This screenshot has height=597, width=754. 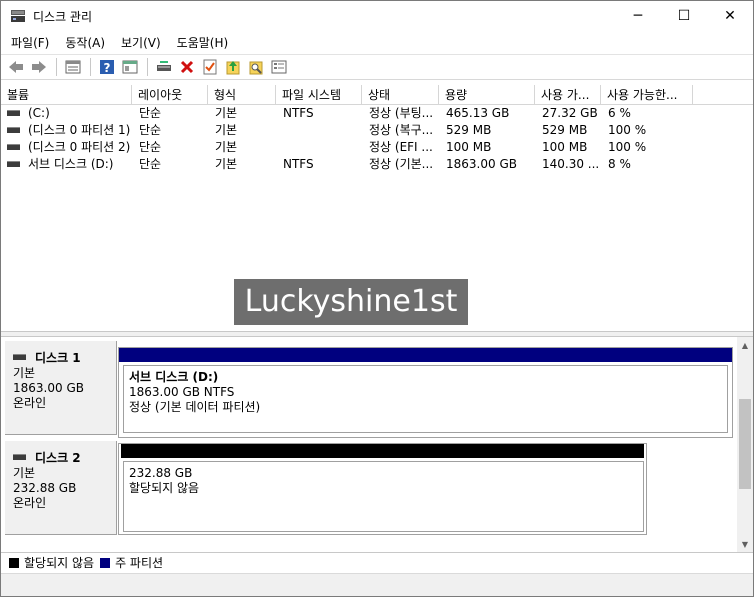 I want to click on column-header-capacity: 용량, so click(x=487, y=95).